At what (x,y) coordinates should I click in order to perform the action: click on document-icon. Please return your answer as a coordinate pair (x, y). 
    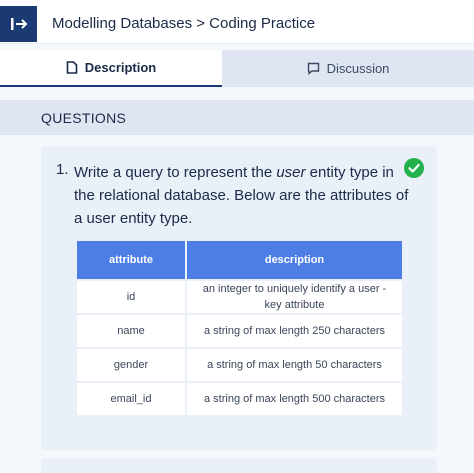
    Looking at the image, I should click on (72, 67).